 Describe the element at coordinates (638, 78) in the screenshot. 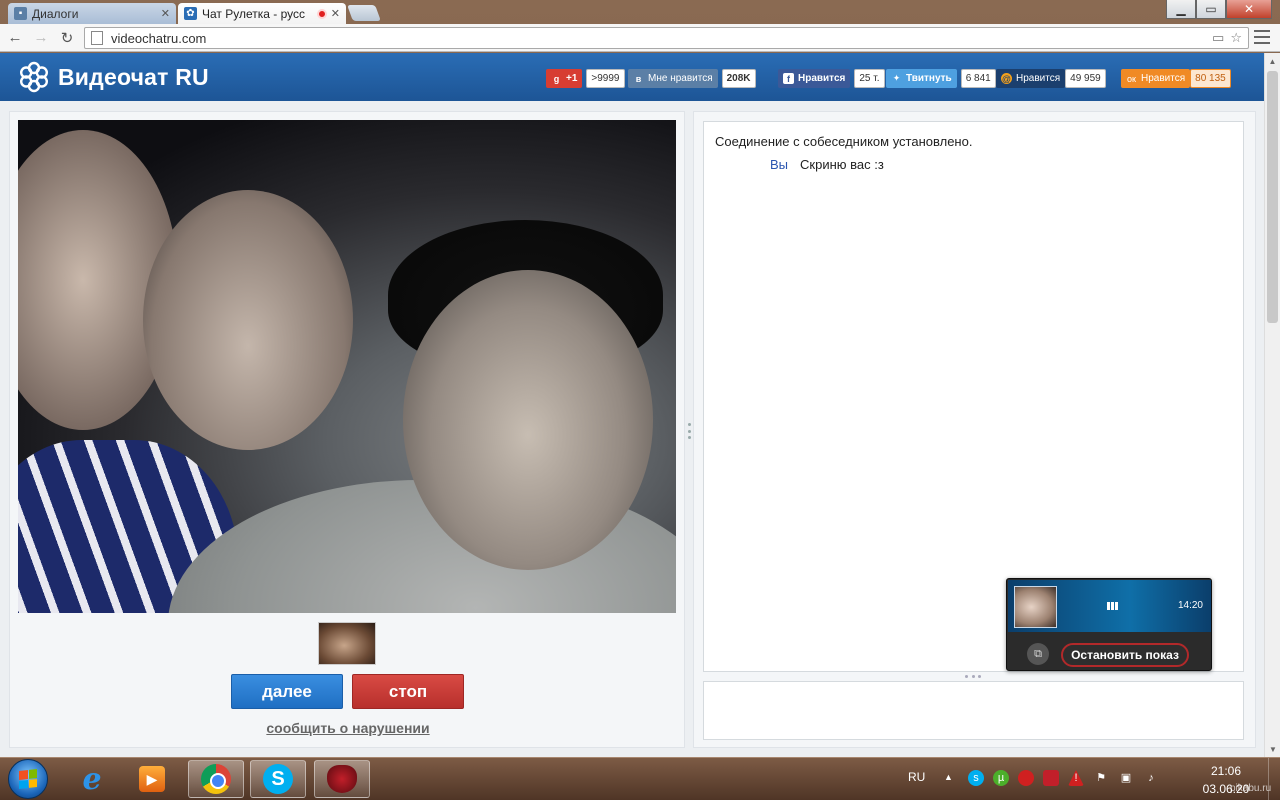

I see `vk-icon: в` at that location.